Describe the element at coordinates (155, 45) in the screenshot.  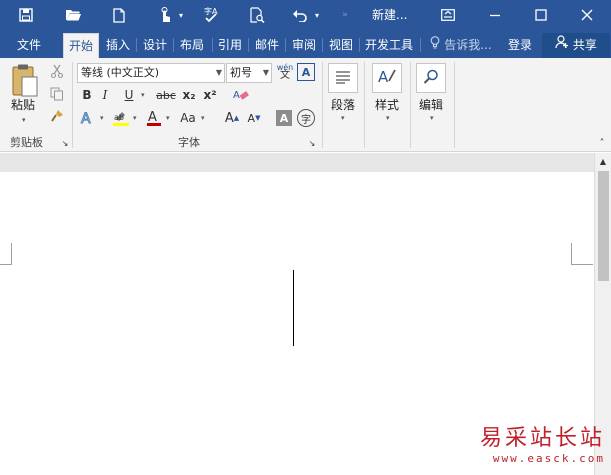
I see `tab-design: 设计` at that location.